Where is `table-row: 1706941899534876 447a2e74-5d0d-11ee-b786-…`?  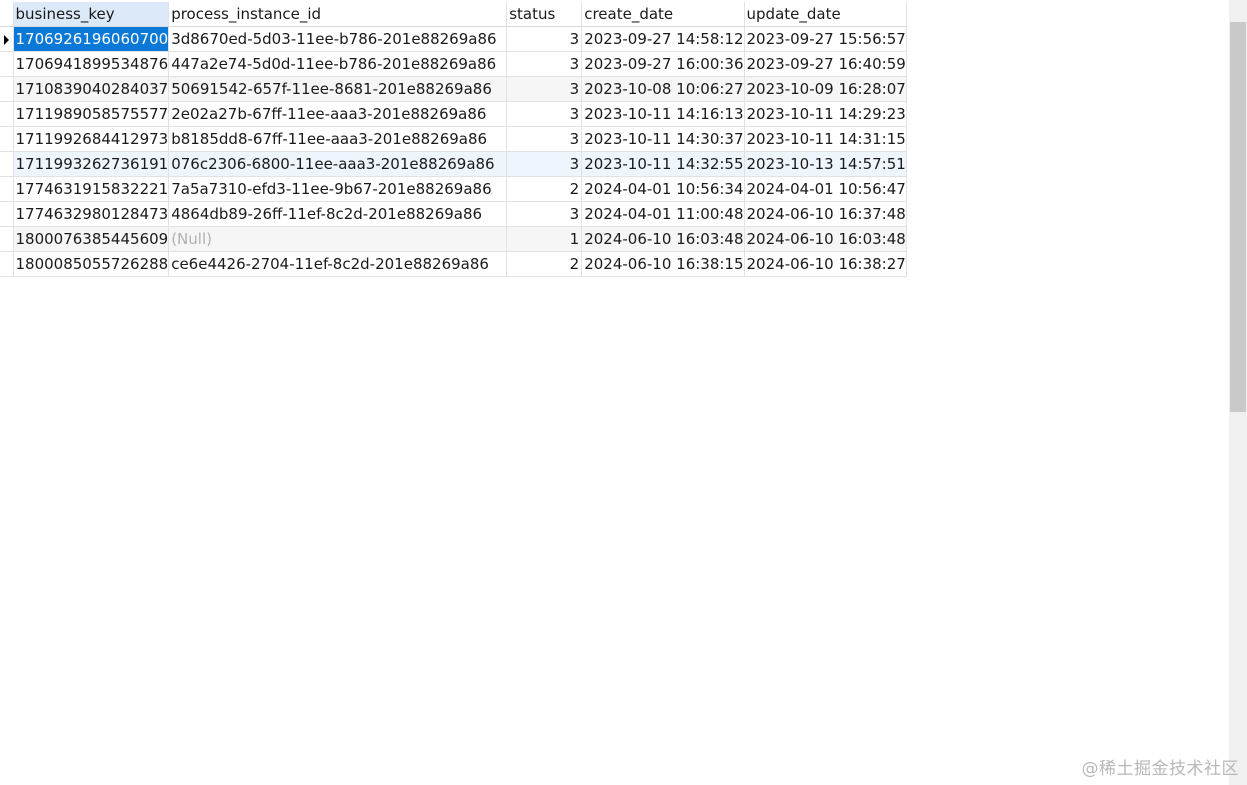 table-row: 1706941899534876 447a2e74-5d0d-11ee-b786-… is located at coordinates (453, 64).